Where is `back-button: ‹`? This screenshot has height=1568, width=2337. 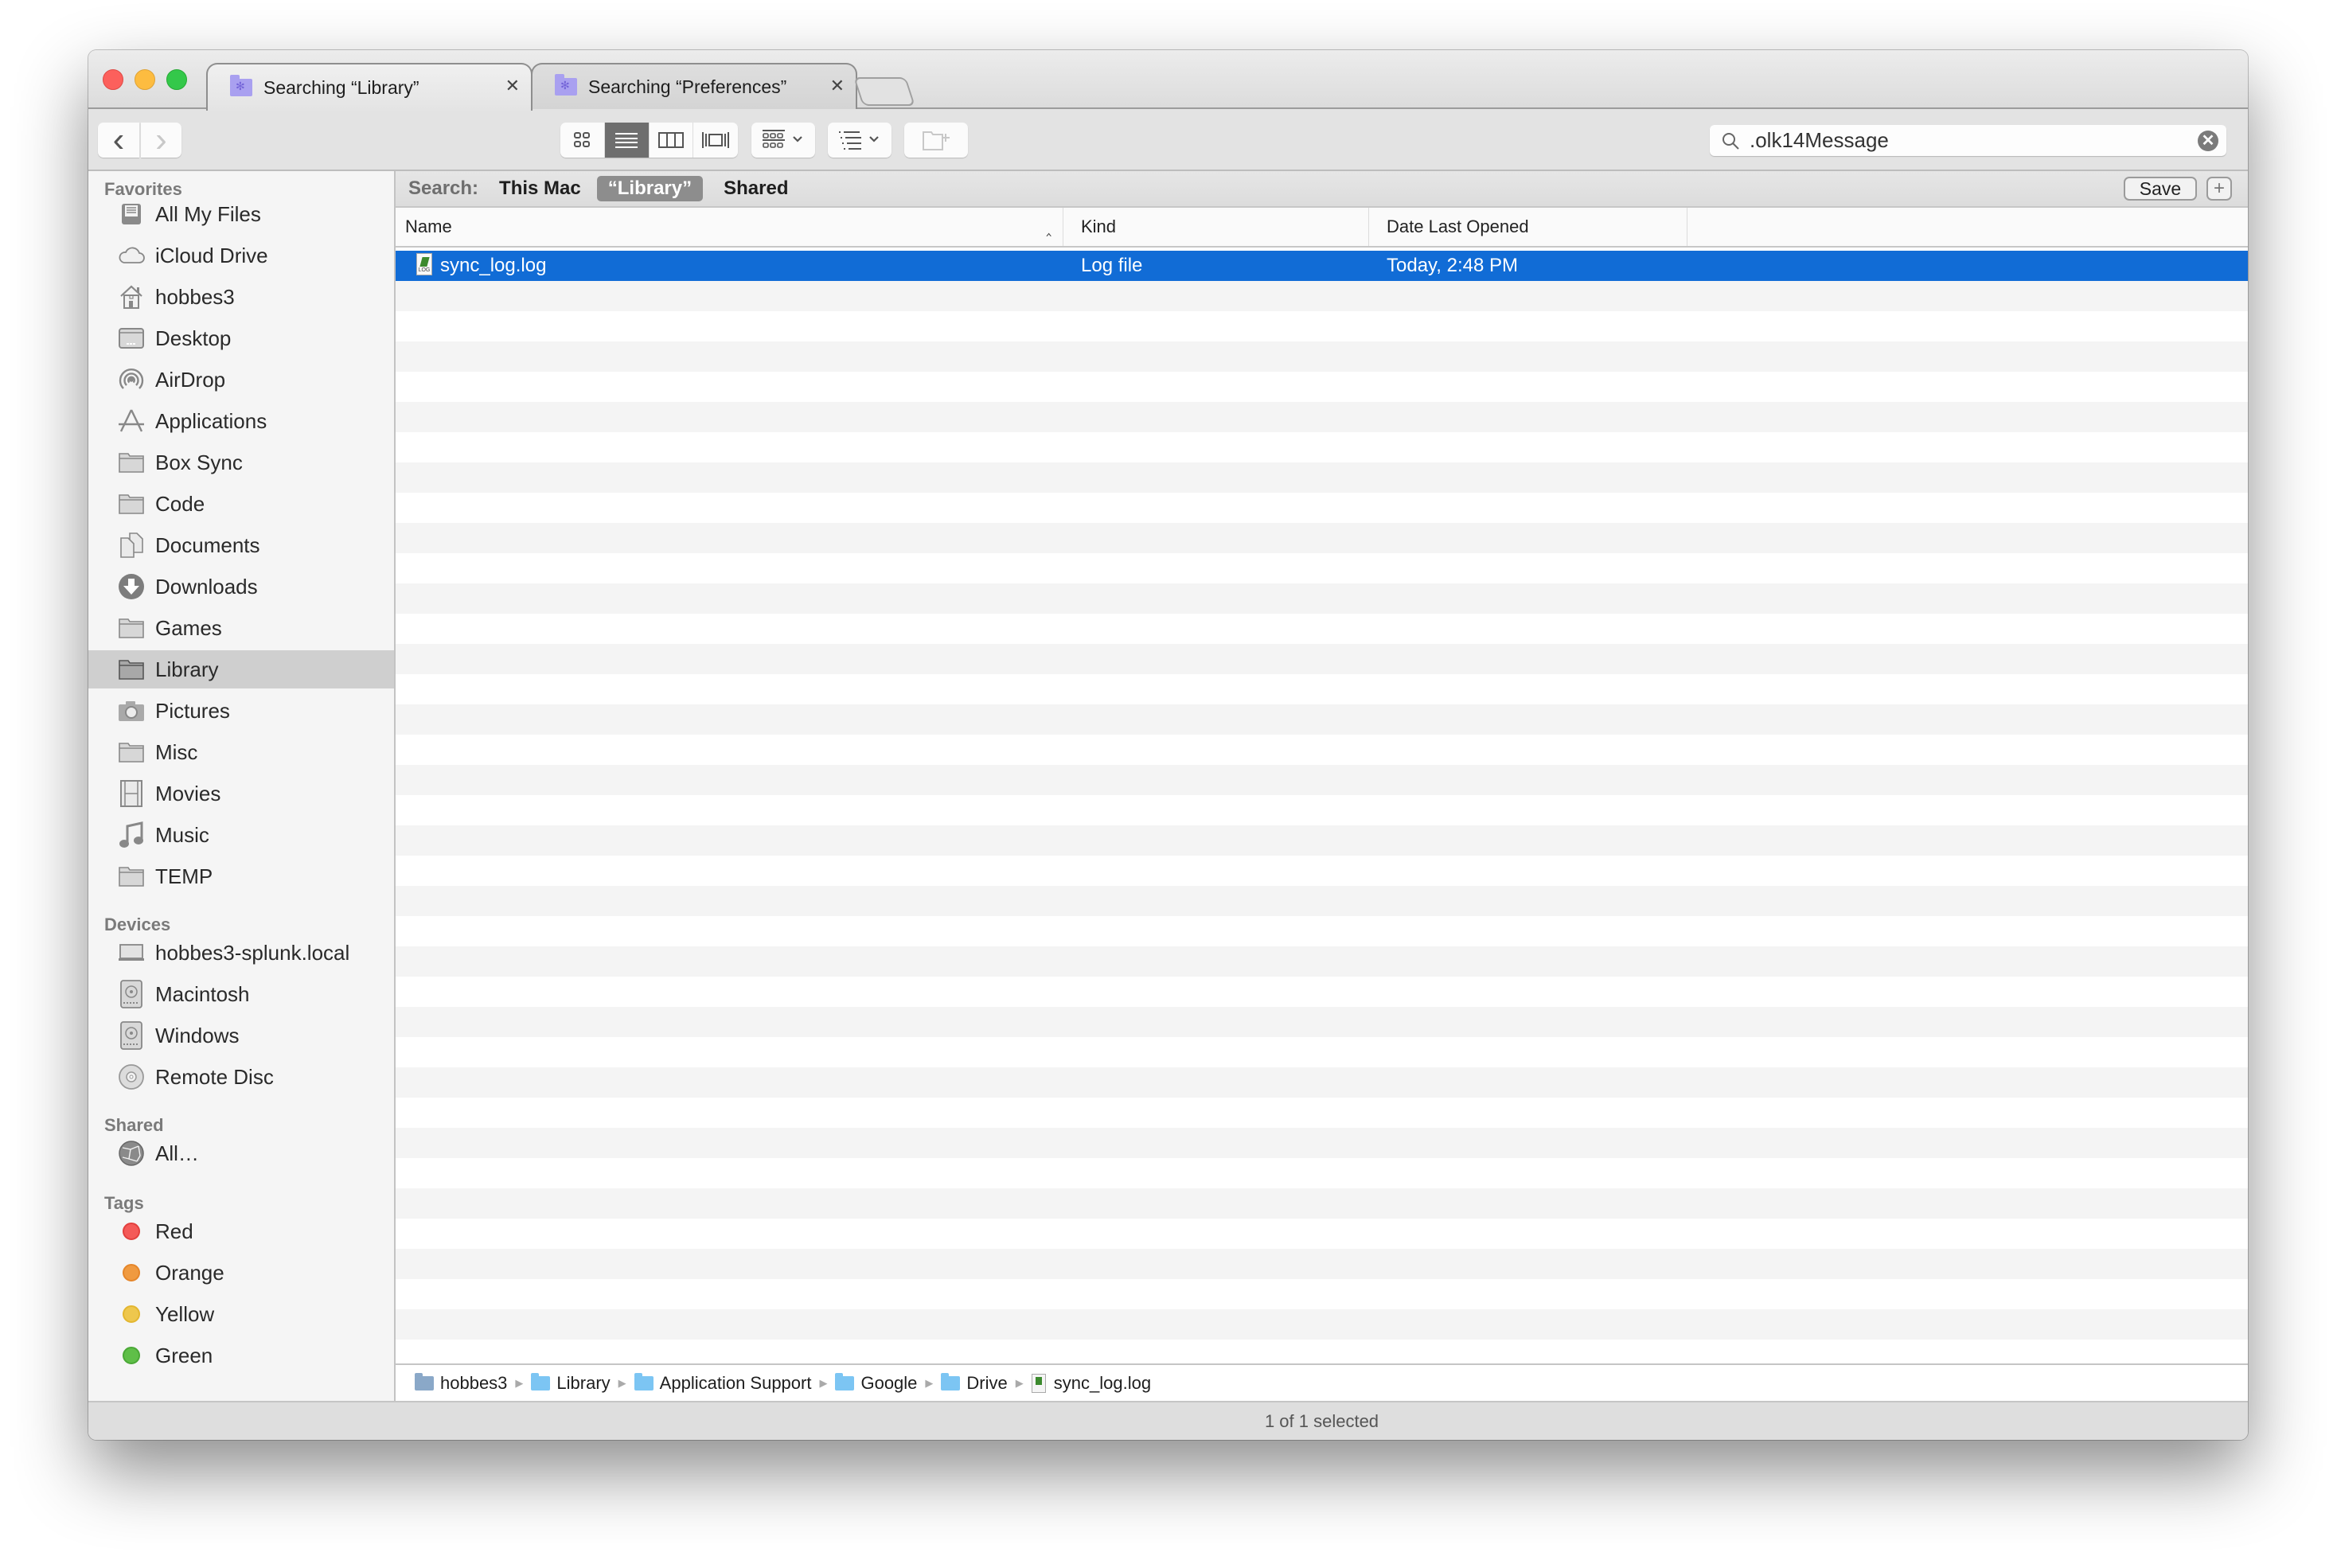
back-button: ‹ is located at coordinates (118, 140).